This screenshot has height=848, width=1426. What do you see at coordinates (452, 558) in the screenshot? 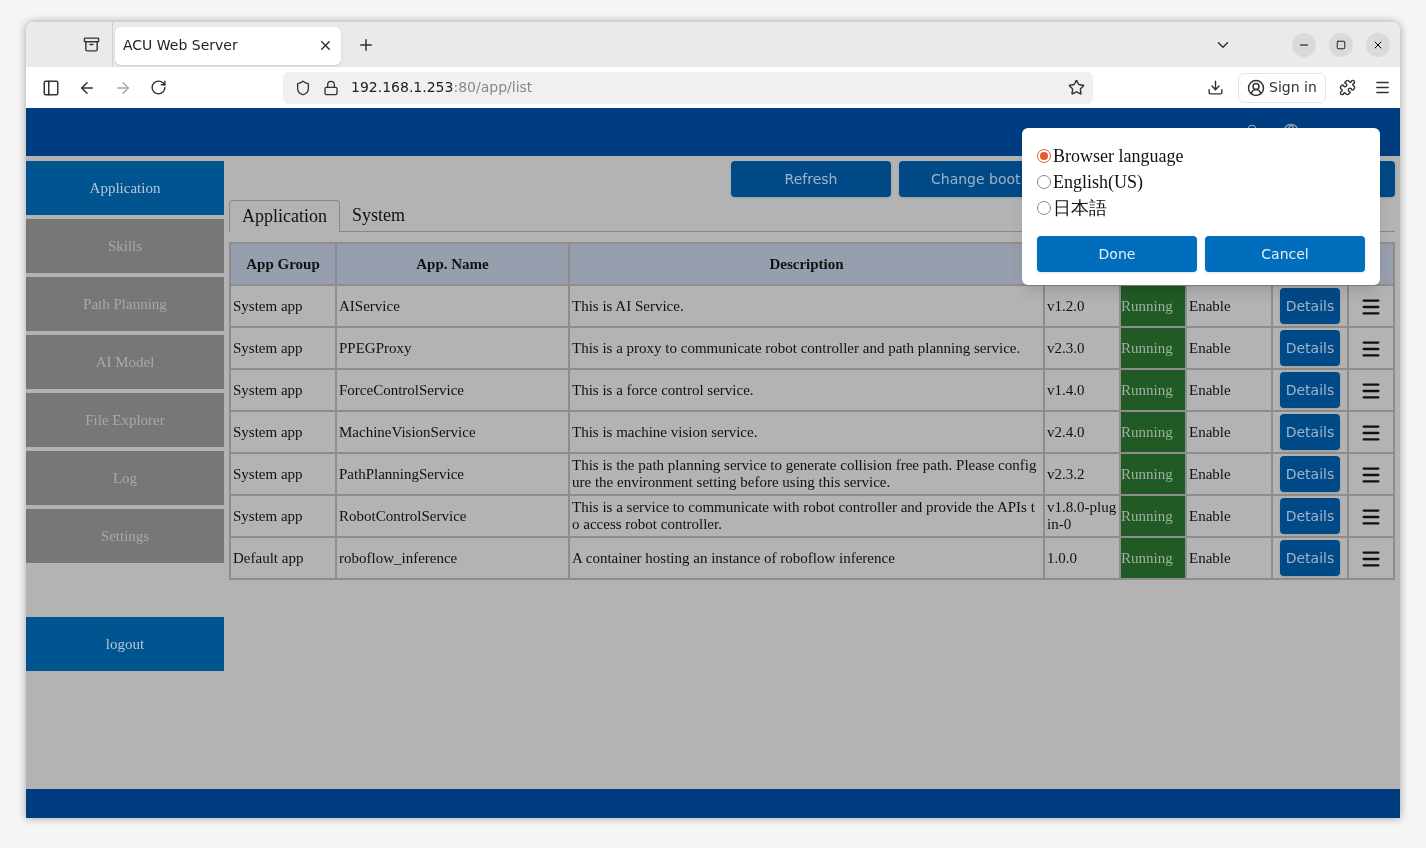
I see `table-cell: roboflow_inference` at bounding box center [452, 558].